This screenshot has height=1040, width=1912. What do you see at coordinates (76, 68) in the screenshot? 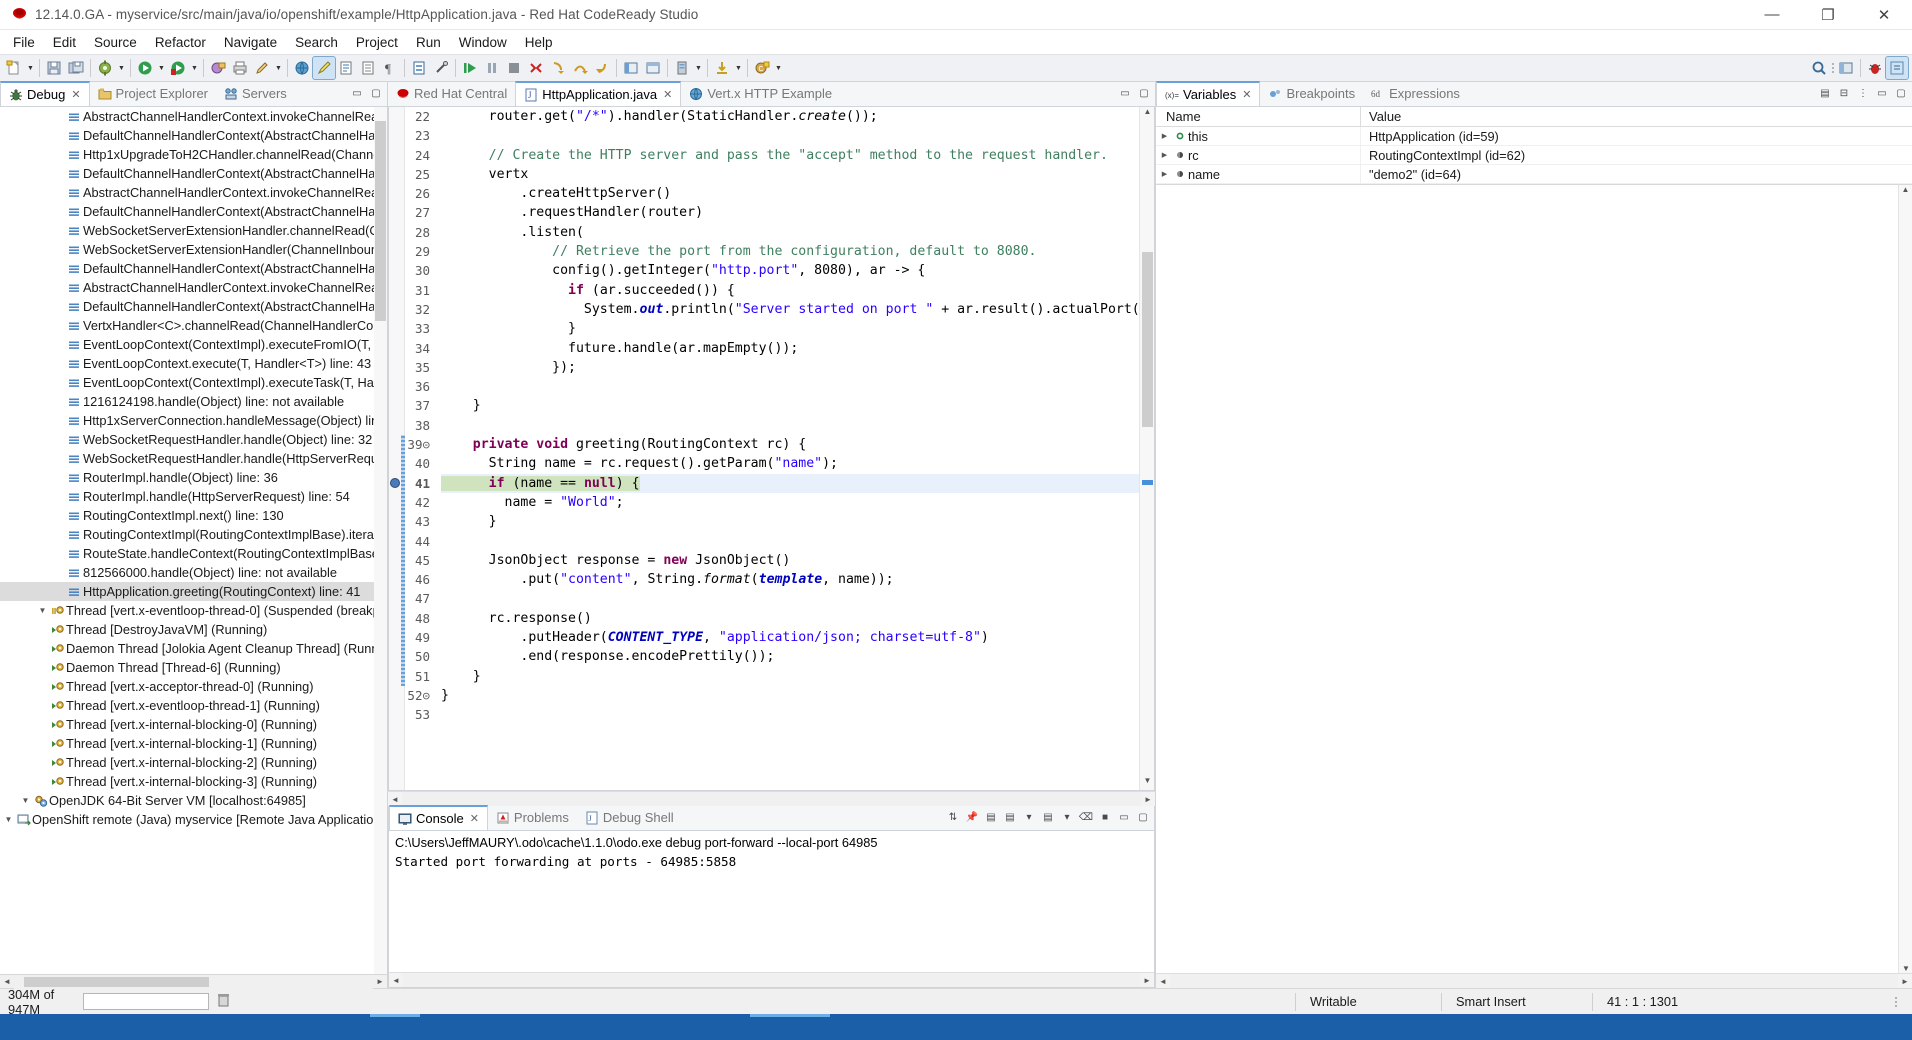
I see `save-all-icon` at bounding box center [76, 68].